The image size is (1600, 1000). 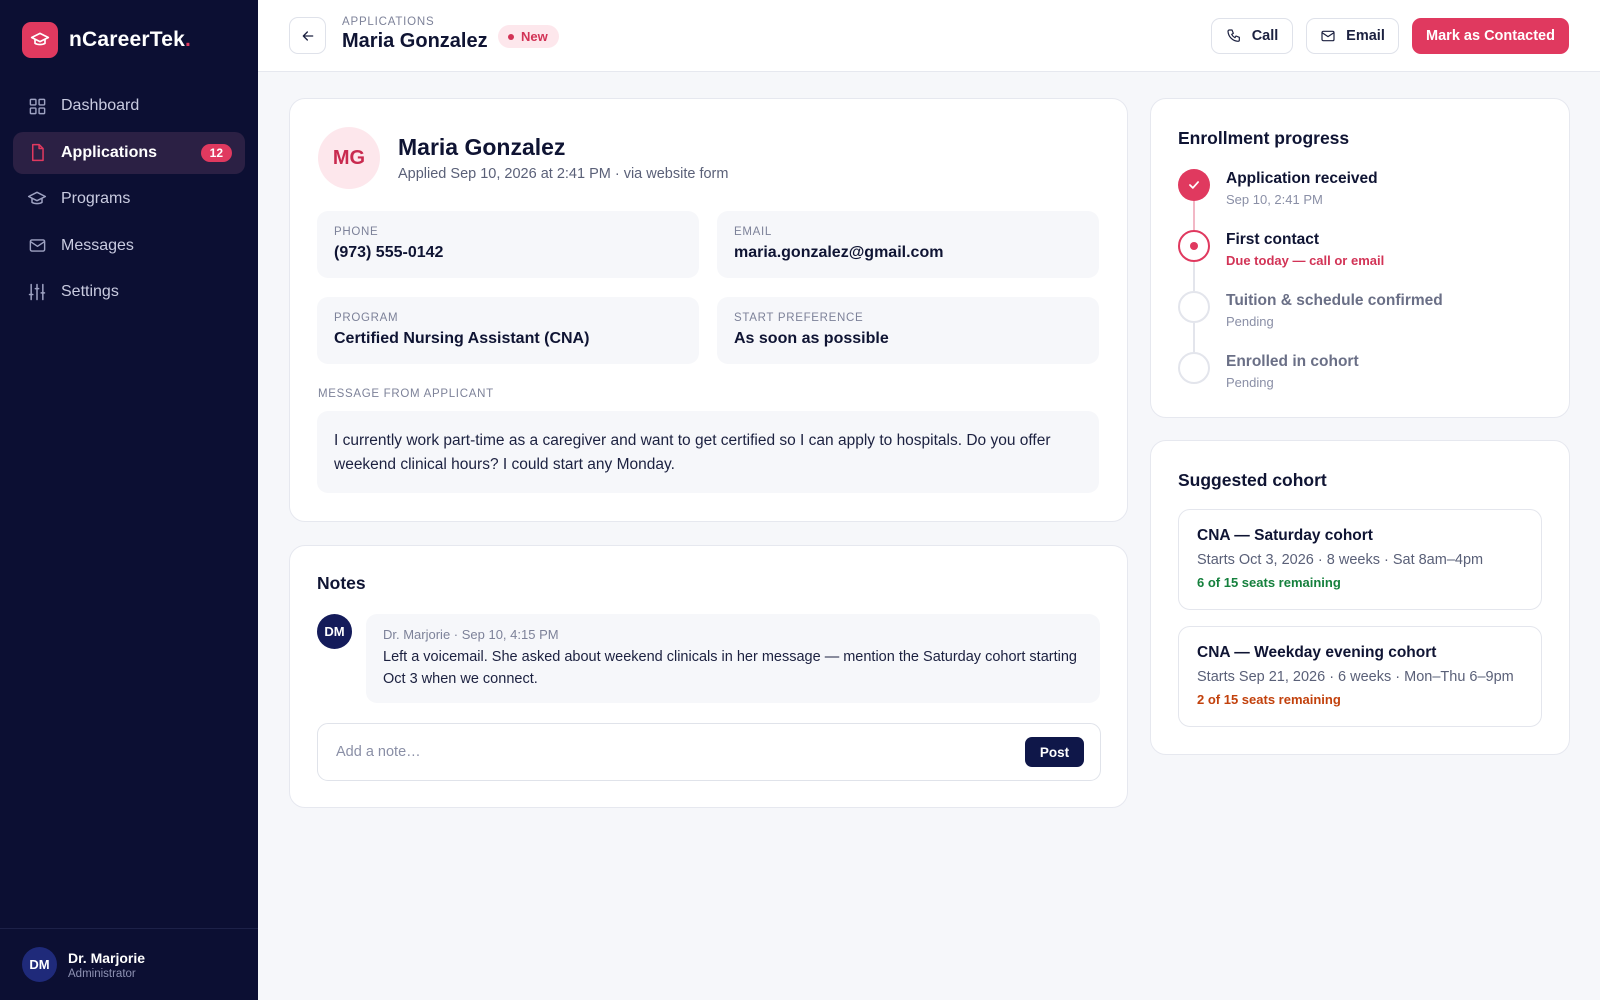 What do you see at coordinates (1352, 36) in the screenshot?
I see `email-button: Email` at bounding box center [1352, 36].